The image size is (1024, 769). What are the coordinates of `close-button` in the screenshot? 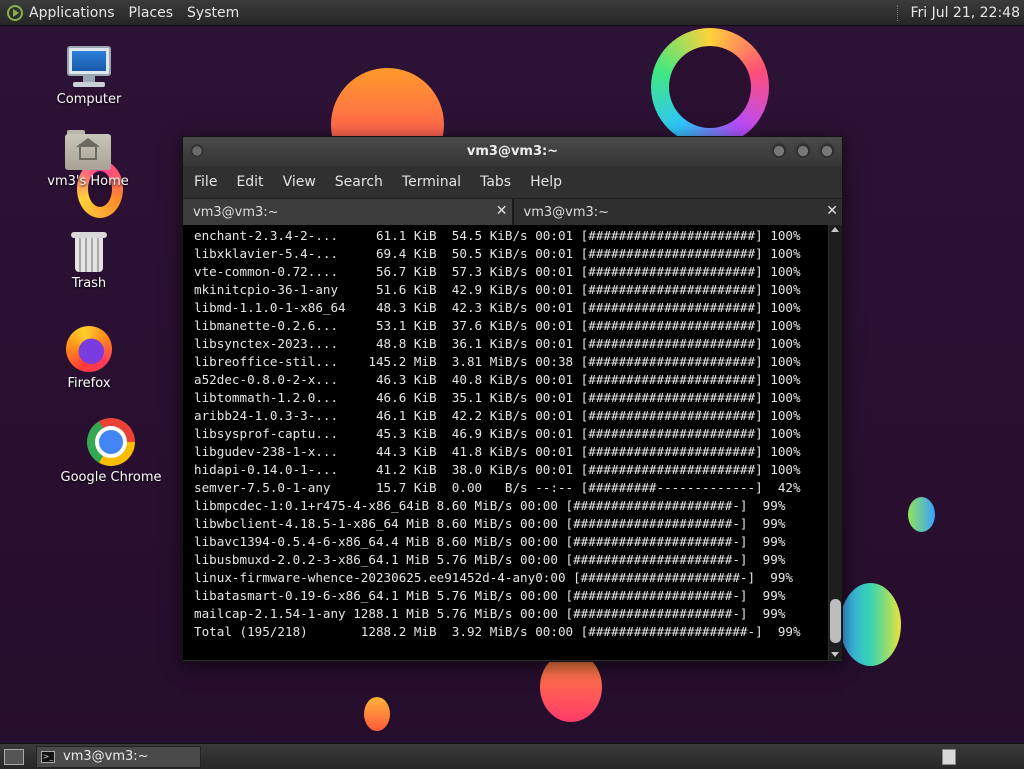 It's located at (827, 151).